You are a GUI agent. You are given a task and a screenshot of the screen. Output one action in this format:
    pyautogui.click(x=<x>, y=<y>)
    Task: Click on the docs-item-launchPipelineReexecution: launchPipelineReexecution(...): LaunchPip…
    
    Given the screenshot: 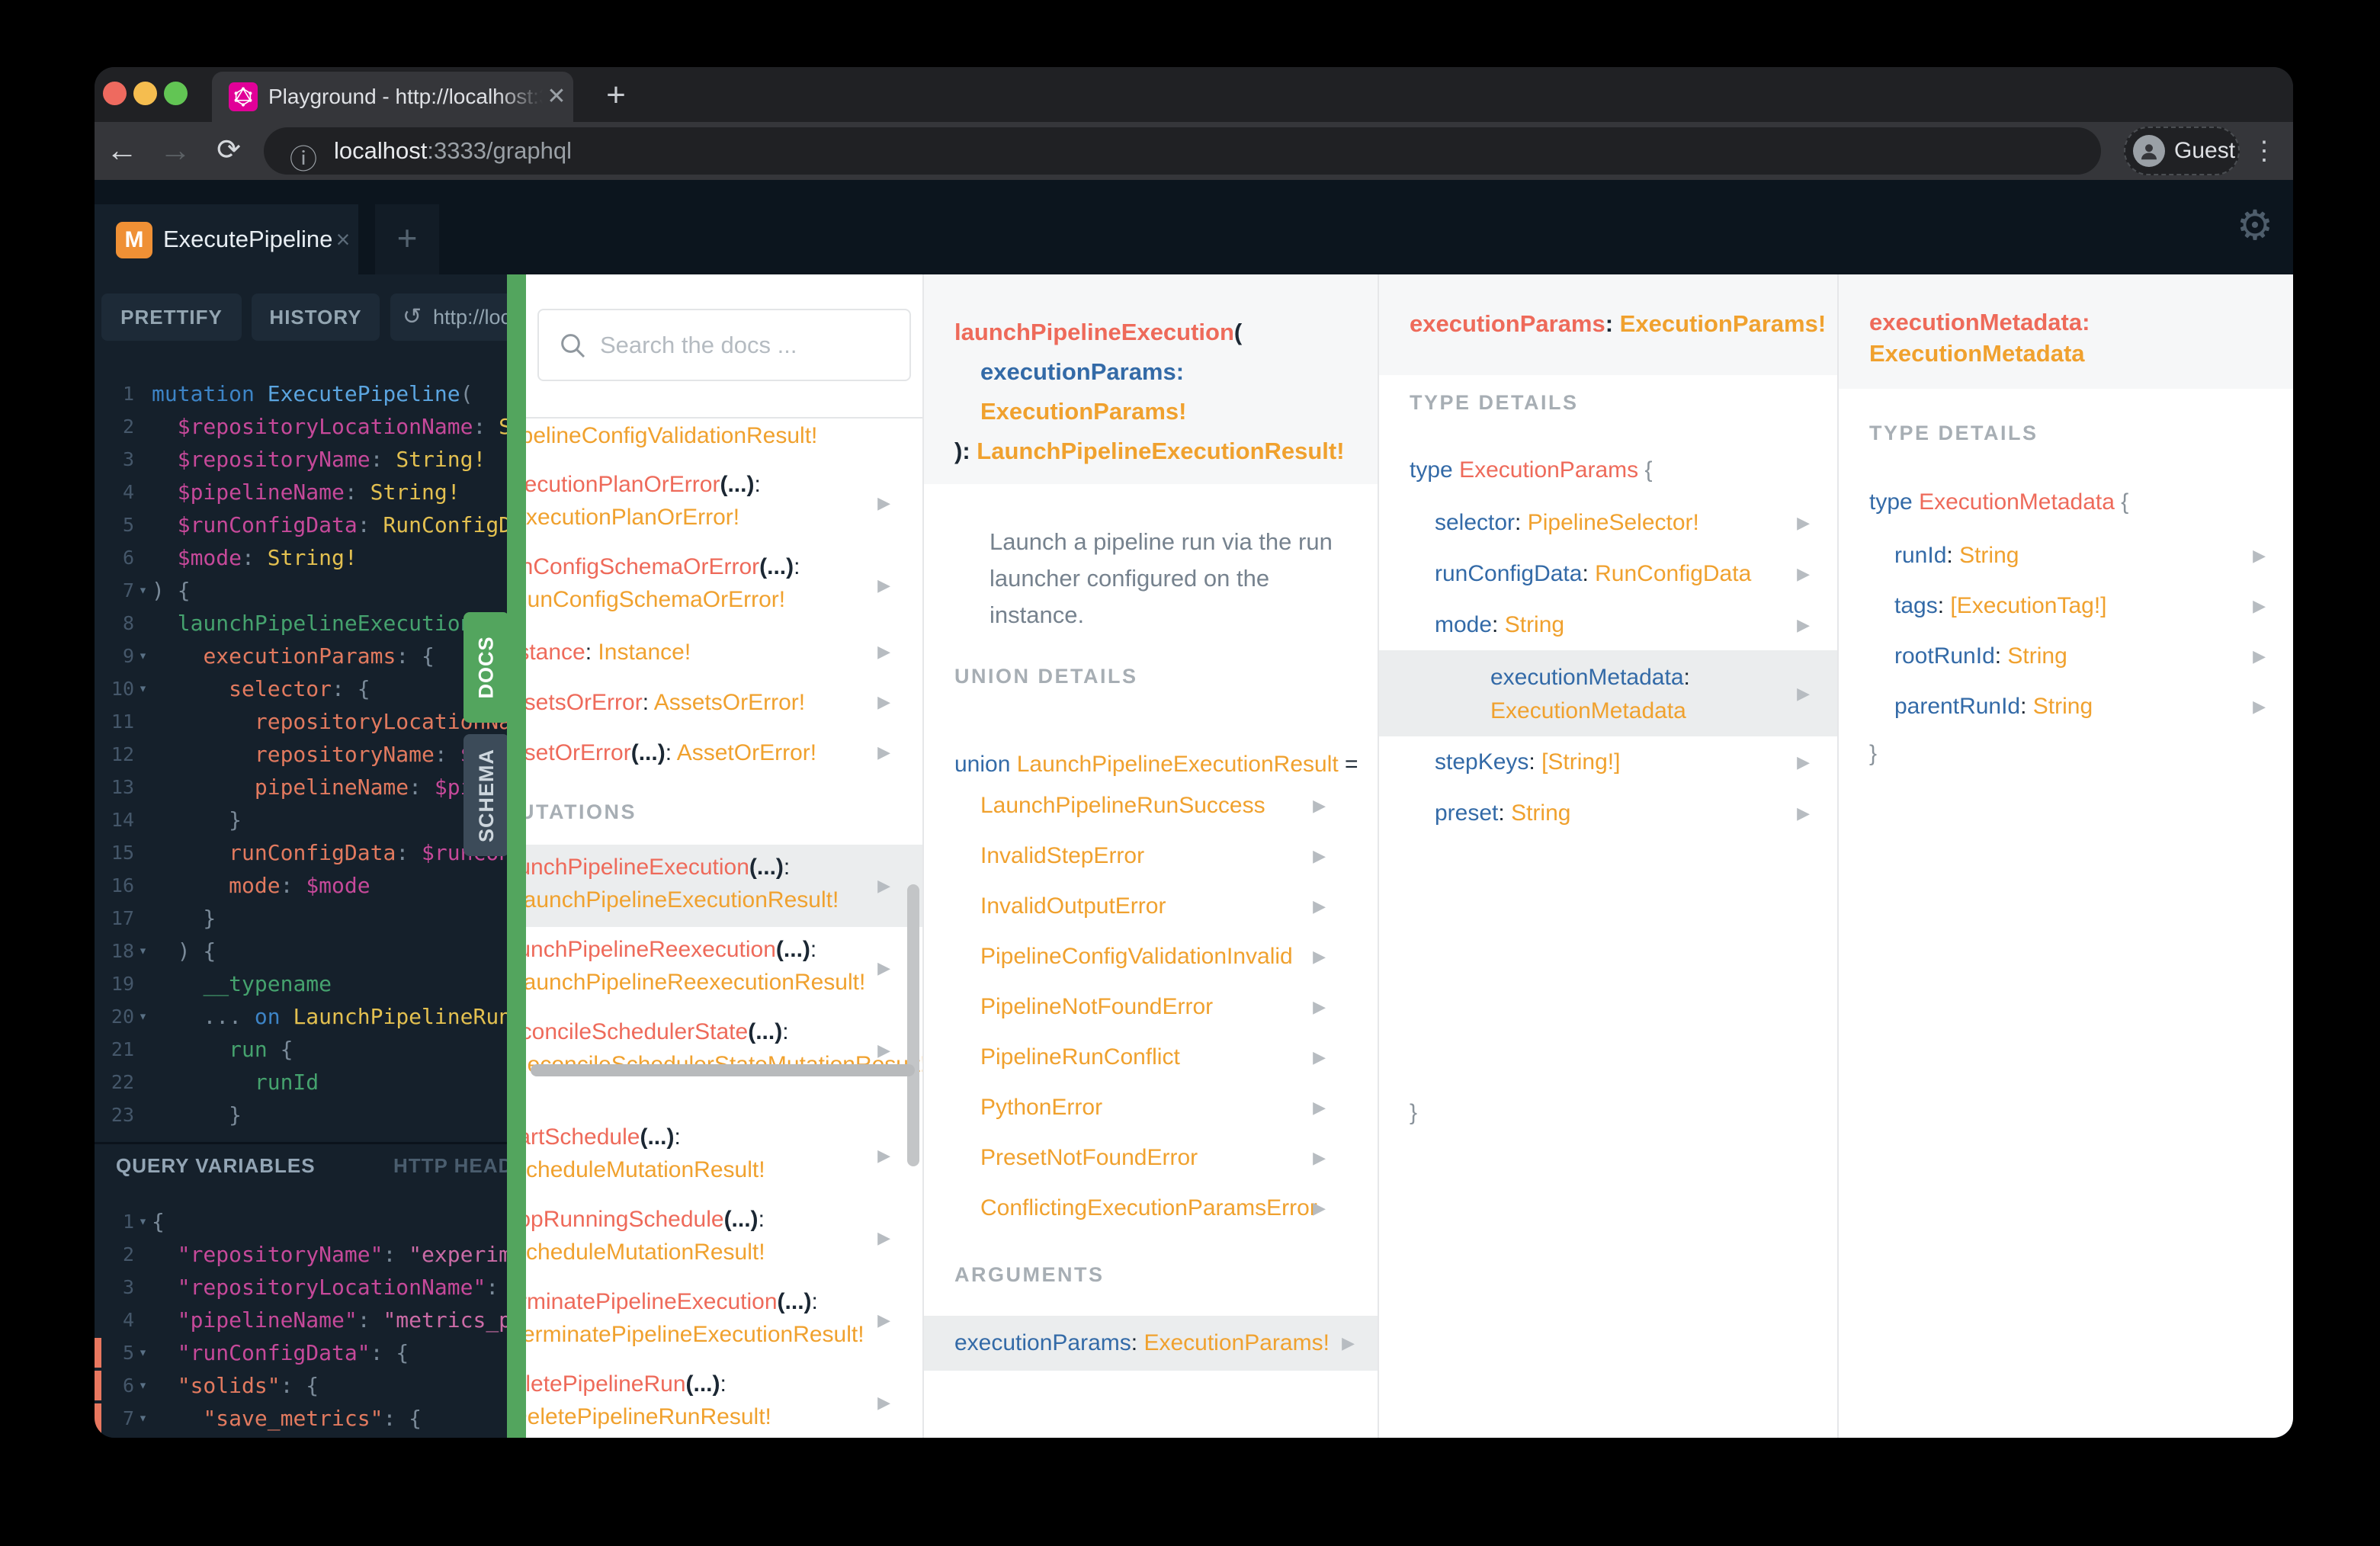 What is the action you would take?
    pyautogui.click(x=724, y=968)
    